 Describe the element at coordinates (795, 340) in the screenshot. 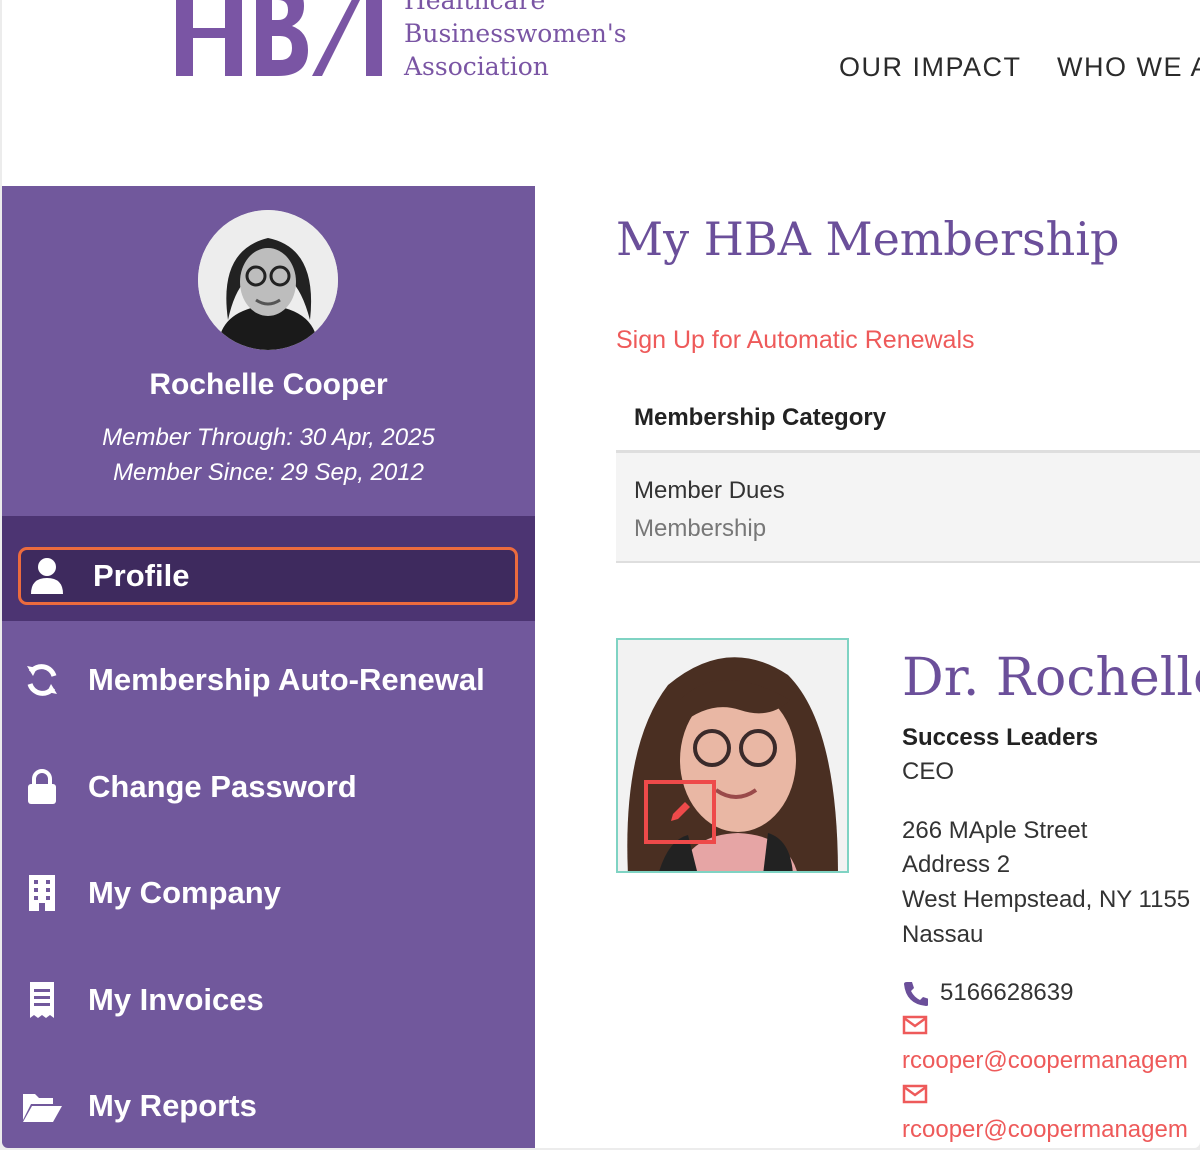

I see `auto-renewal-signup-link: Sign Up for Automatic Renewals` at that location.